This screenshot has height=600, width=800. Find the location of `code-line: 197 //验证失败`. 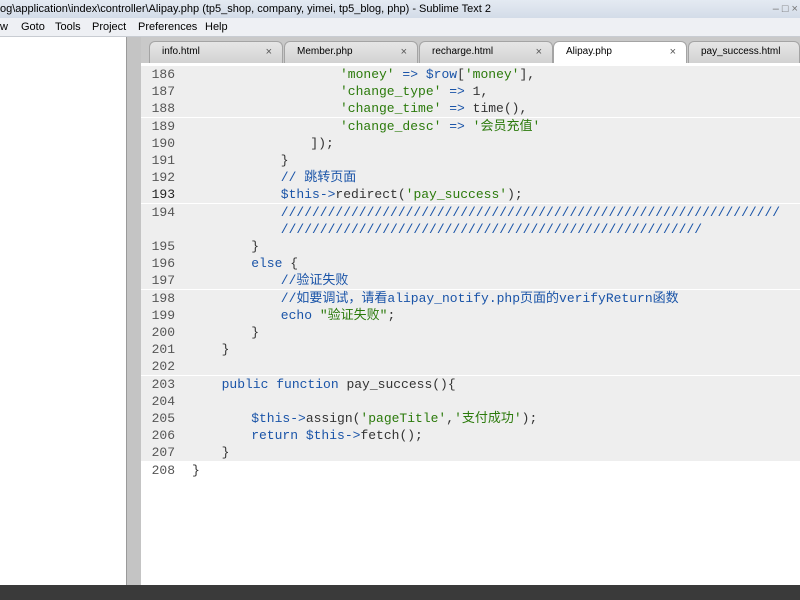

code-line: 197 //验证失败 is located at coordinates (470, 281).